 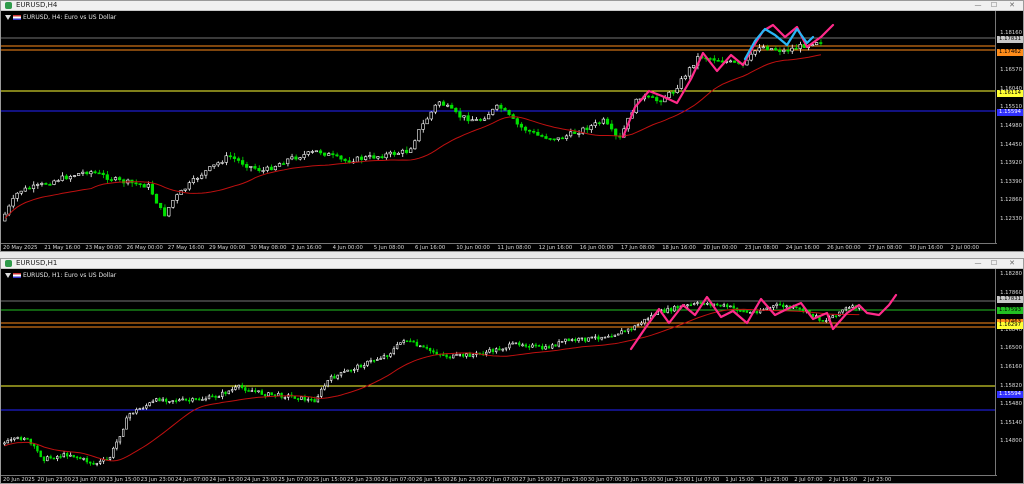 What do you see at coordinates (1010, 112) in the screenshot?
I see `price-level-tag: 1.15594` at bounding box center [1010, 112].